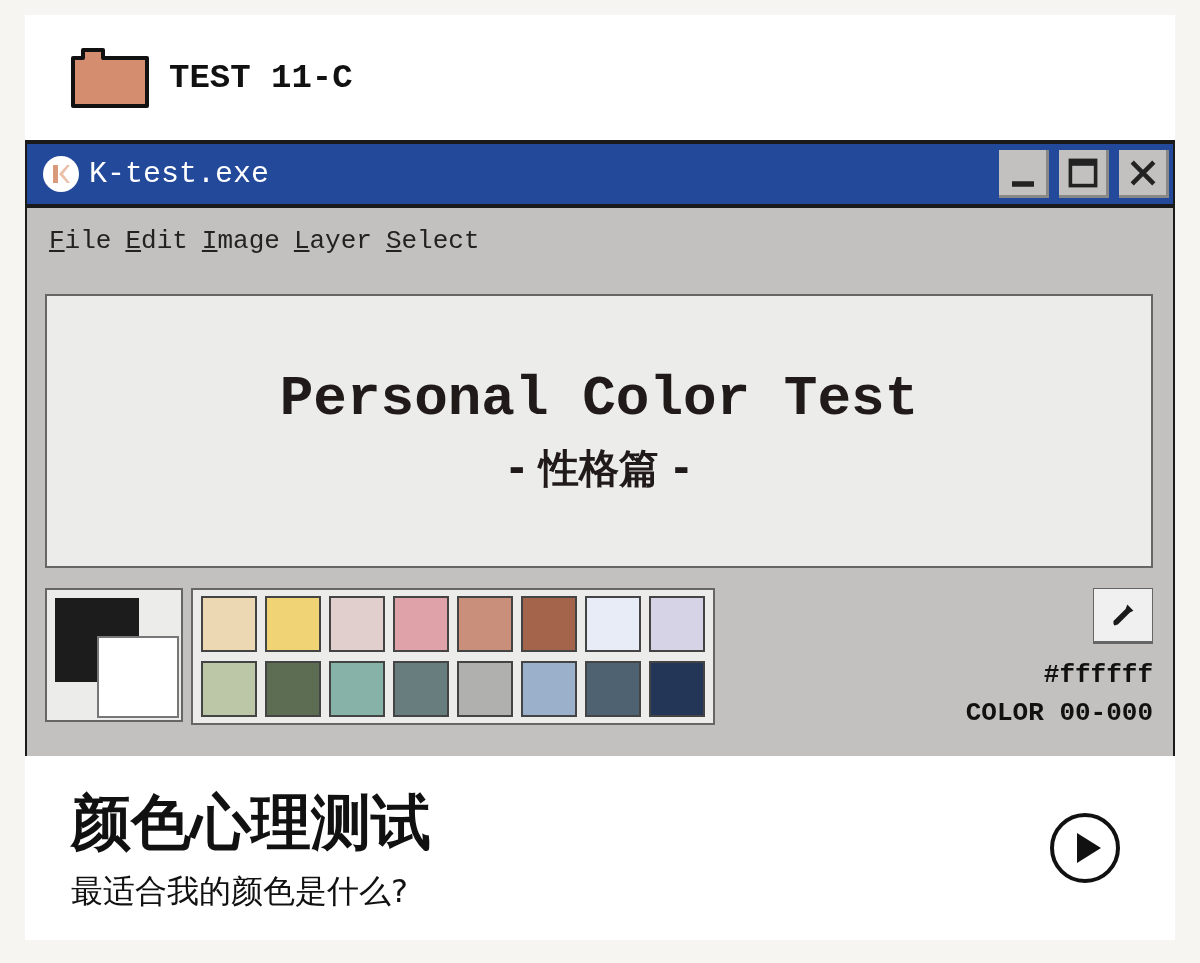  What do you see at coordinates (332, 251) in the screenshot?
I see `menu-item: Layer` at bounding box center [332, 251].